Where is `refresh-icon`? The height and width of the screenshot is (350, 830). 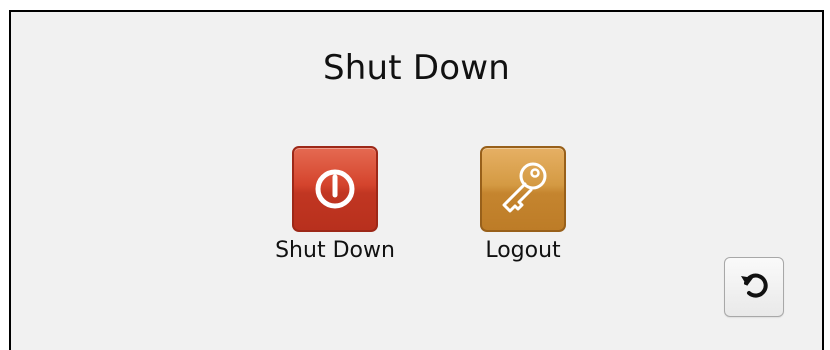
refresh-icon is located at coordinates (754, 285).